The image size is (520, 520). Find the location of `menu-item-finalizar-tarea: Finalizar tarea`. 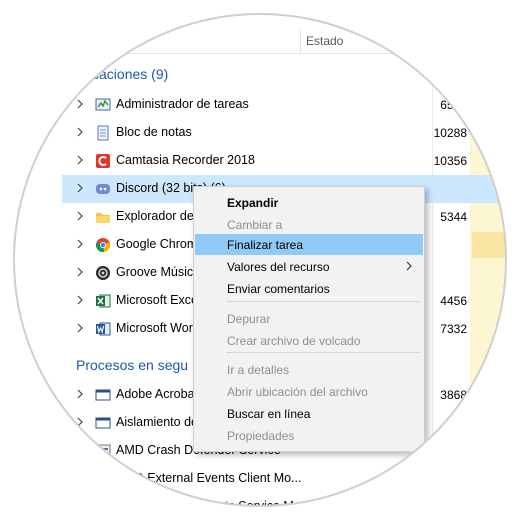

menu-item-finalizar-tarea: Finalizar tarea is located at coordinates (309, 244).